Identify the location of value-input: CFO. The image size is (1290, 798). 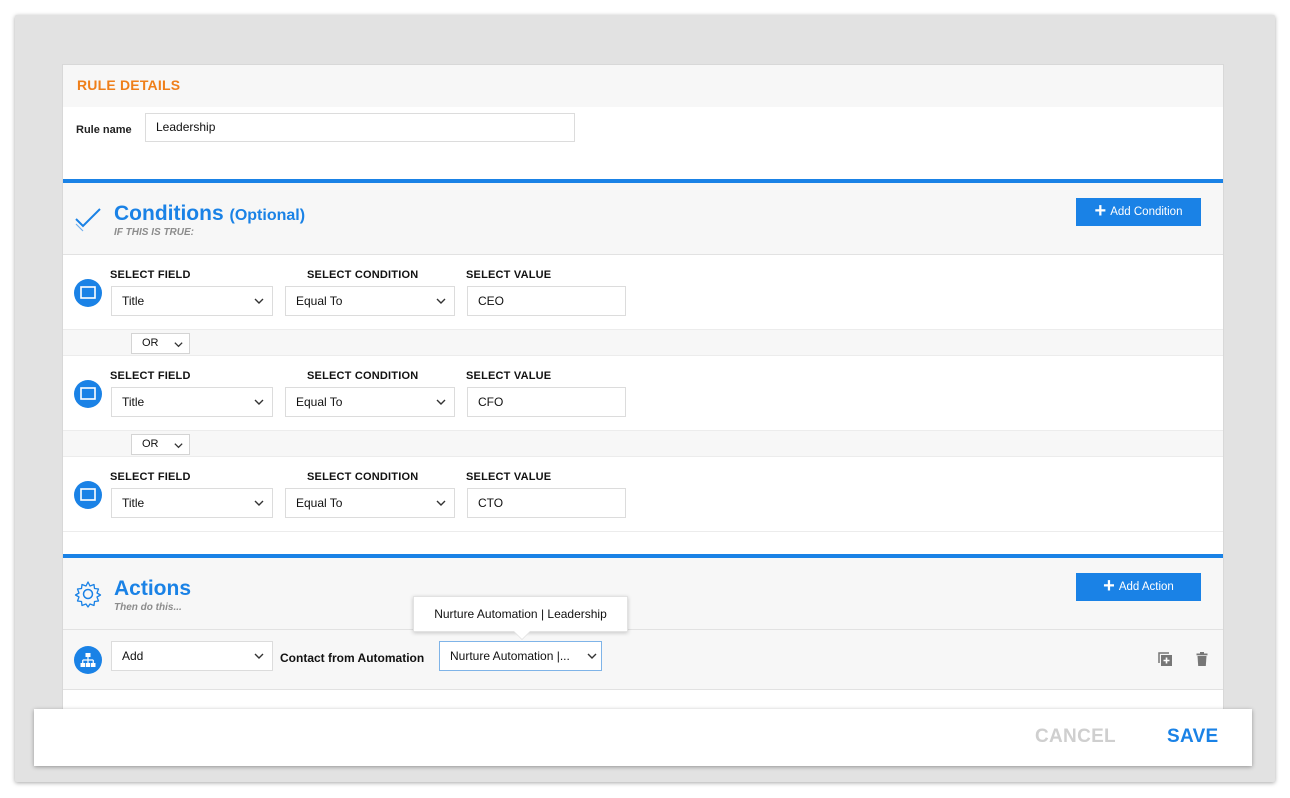
(546, 402).